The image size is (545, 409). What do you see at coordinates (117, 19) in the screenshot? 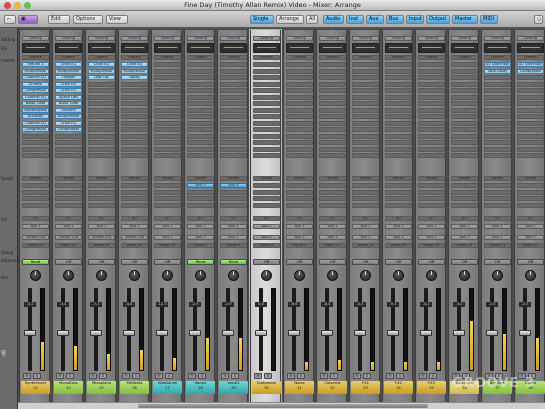
I see `view-menu: View` at bounding box center [117, 19].